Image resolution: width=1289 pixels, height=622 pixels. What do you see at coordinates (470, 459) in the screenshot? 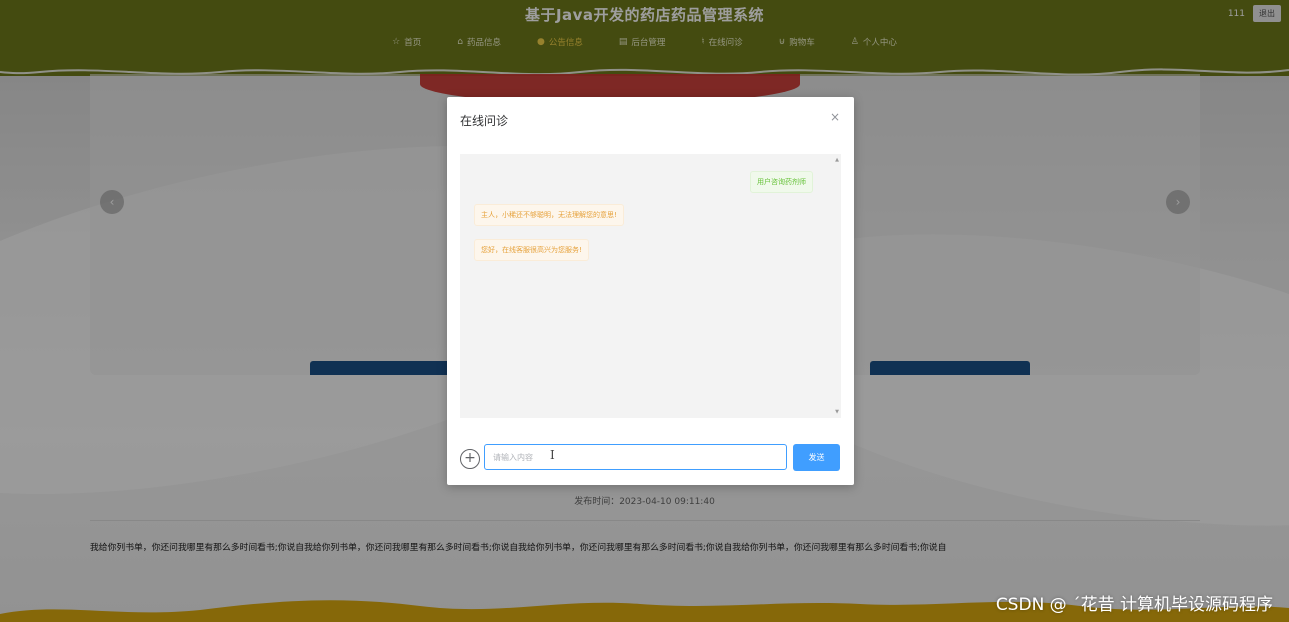
I see `plus-circle-icon: +` at bounding box center [470, 459].